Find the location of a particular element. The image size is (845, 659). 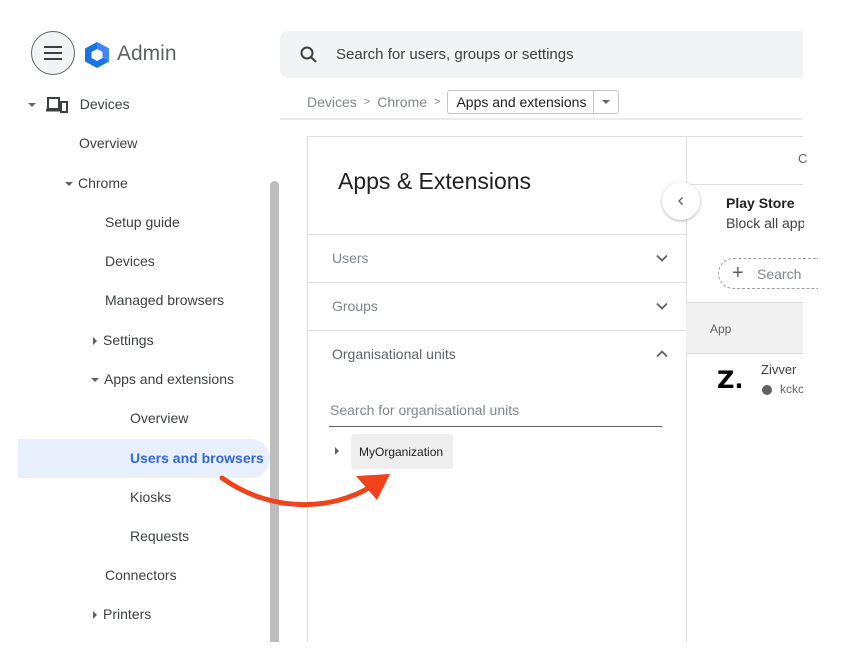

panel-header-clipped-text: C is located at coordinates (803, 158).